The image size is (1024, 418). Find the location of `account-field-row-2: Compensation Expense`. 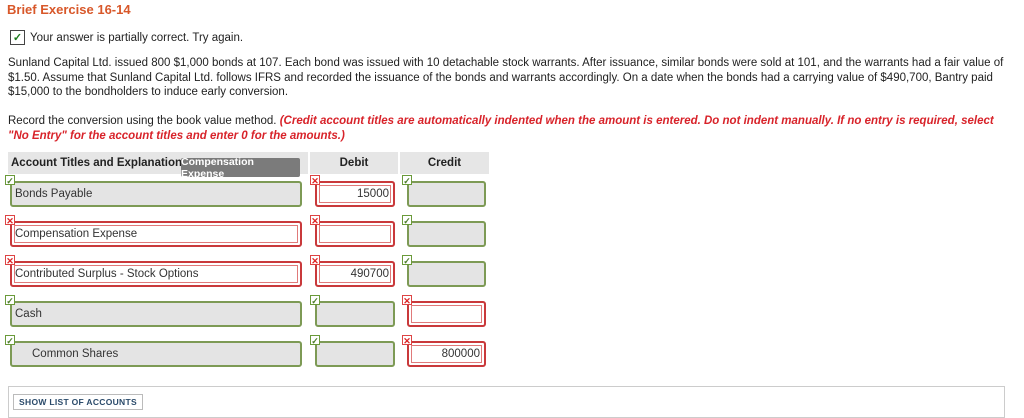

account-field-row-2: Compensation Expense is located at coordinates (156, 234).